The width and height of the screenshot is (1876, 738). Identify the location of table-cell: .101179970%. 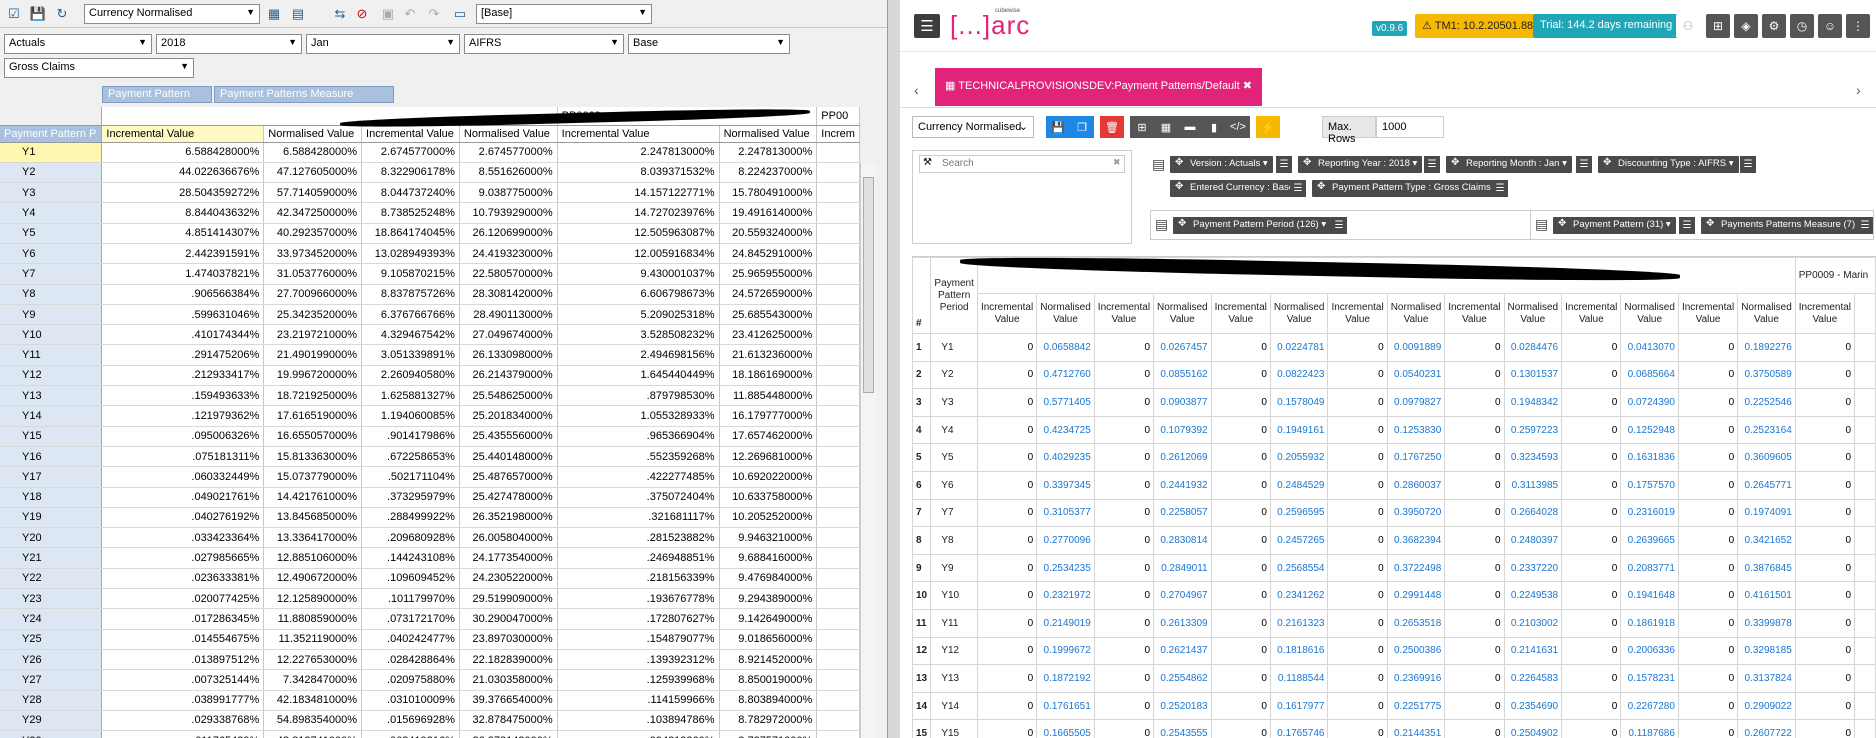
(410, 599).